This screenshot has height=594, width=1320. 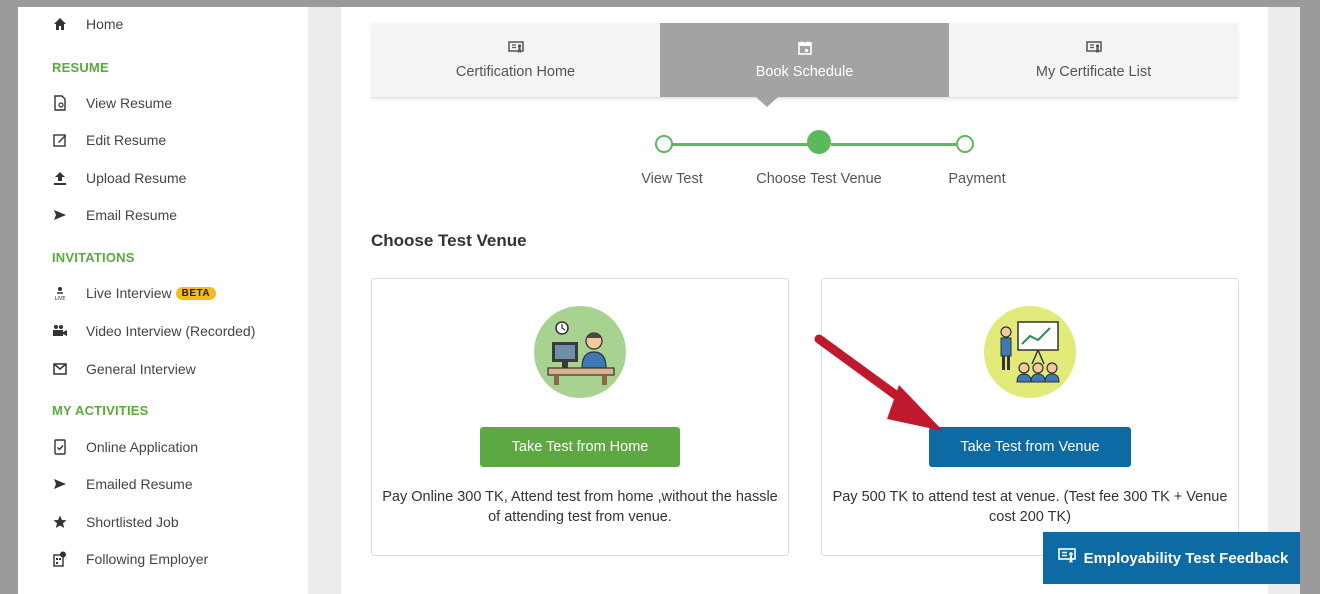 I want to click on feedback-label: Employability Test Feedback, so click(x=1186, y=558).